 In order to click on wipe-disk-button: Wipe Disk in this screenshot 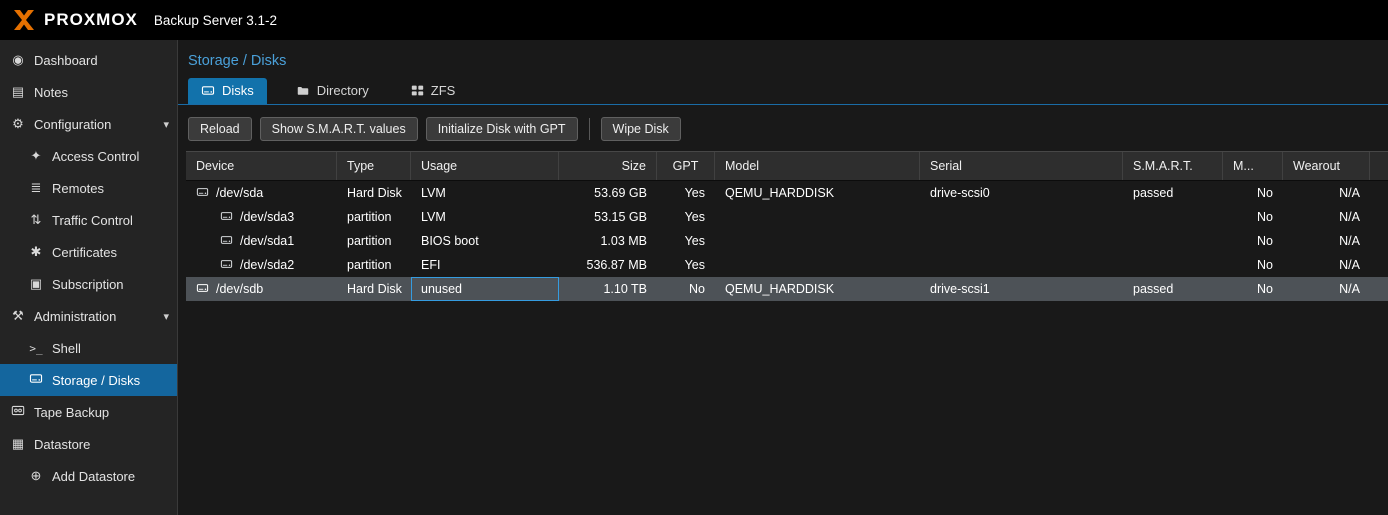, I will do `click(640, 129)`.